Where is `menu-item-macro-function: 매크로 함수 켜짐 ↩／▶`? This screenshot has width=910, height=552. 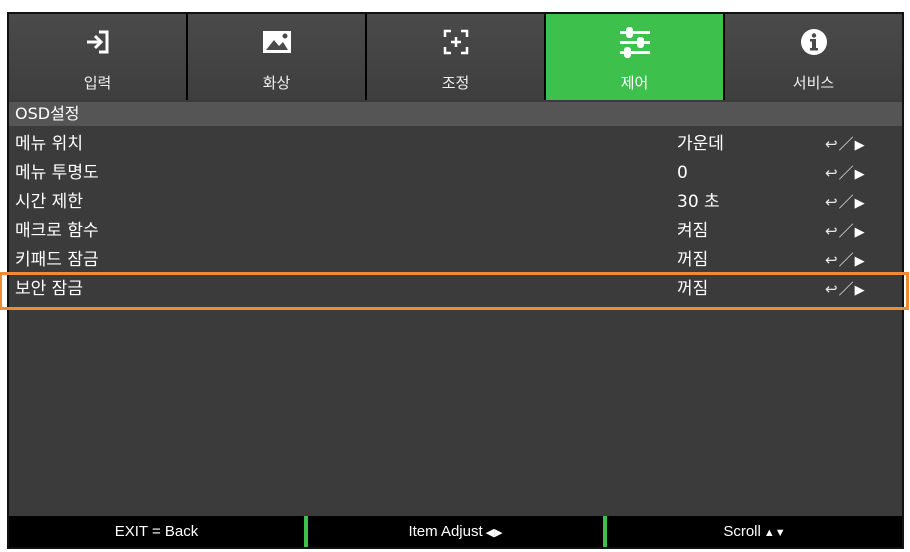 menu-item-macro-function: 매크로 함수 켜짐 ↩／▶ is located at coordinates (455, 231).